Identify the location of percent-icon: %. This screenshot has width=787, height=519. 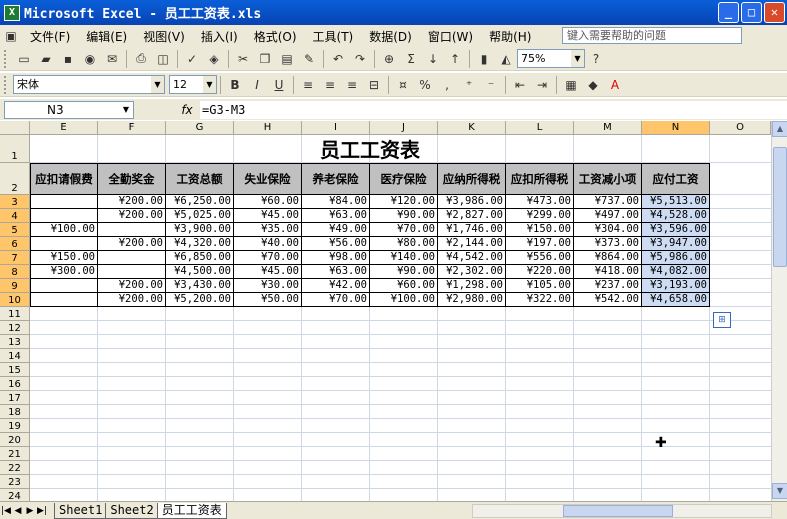
(425, 85).